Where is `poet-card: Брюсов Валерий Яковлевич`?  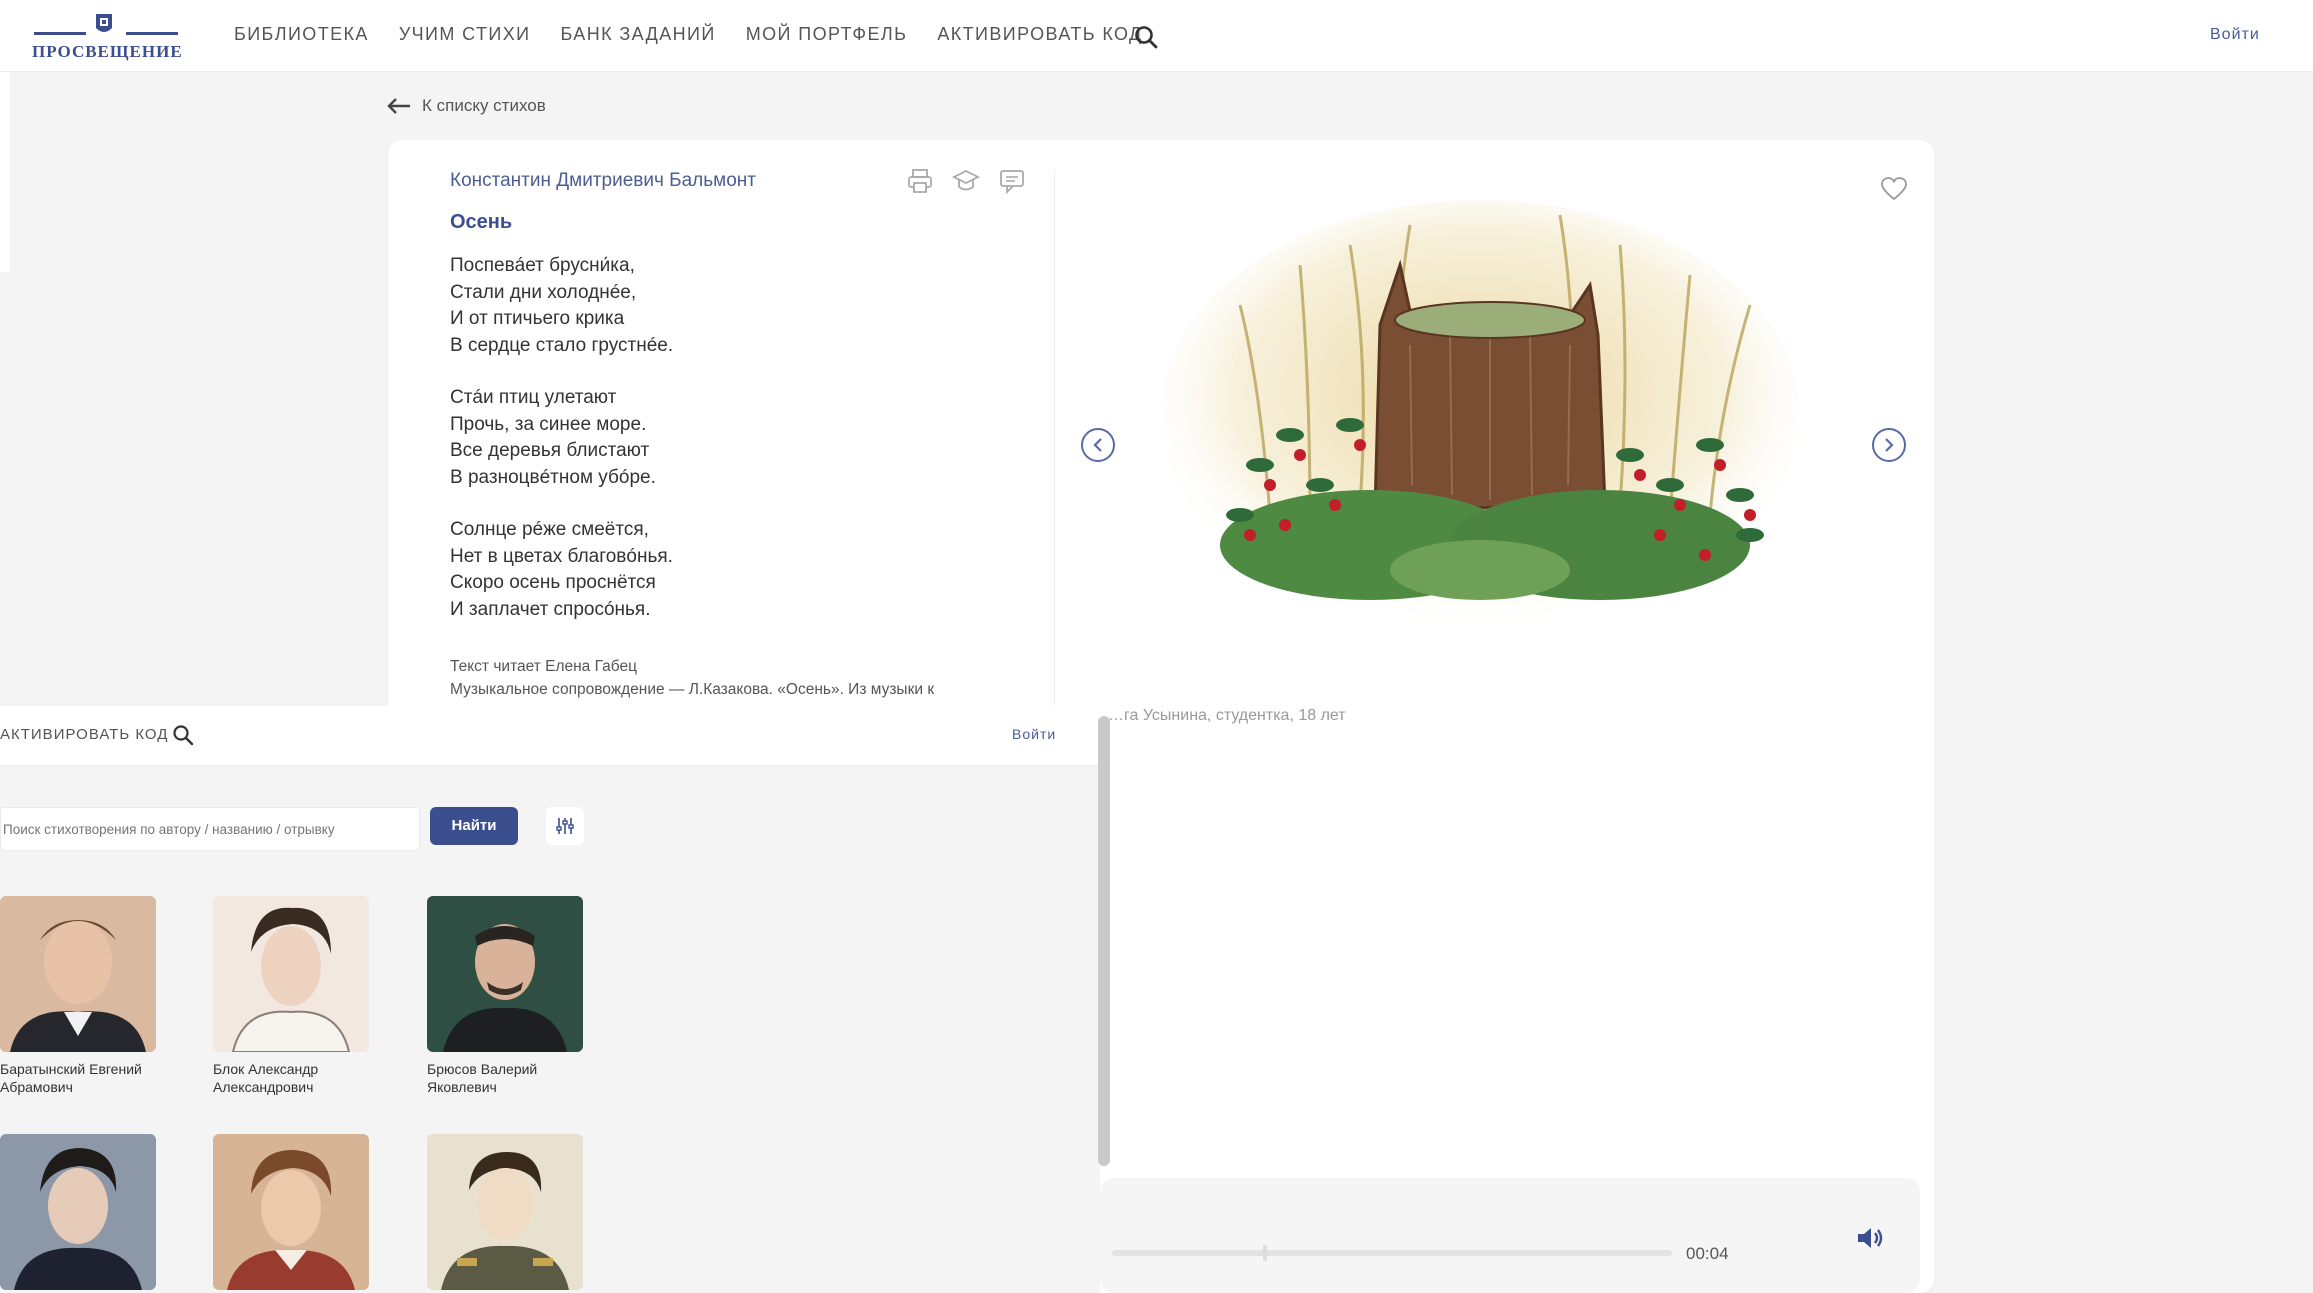
poet-card: Брюсов Валерий Яковлевич is located at coordinates (505, 996).